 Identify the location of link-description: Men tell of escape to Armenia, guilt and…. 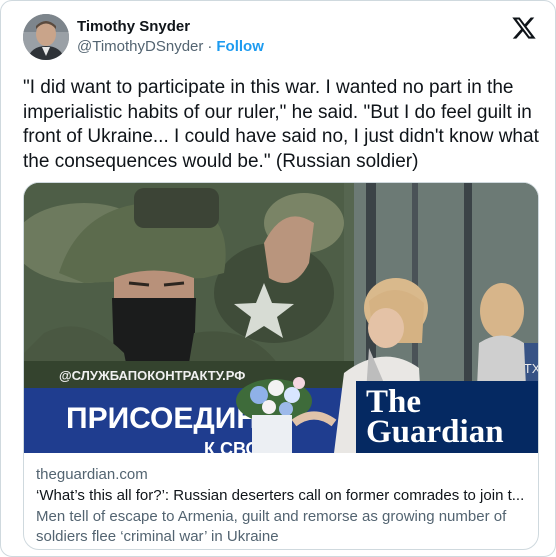
(271, 526).